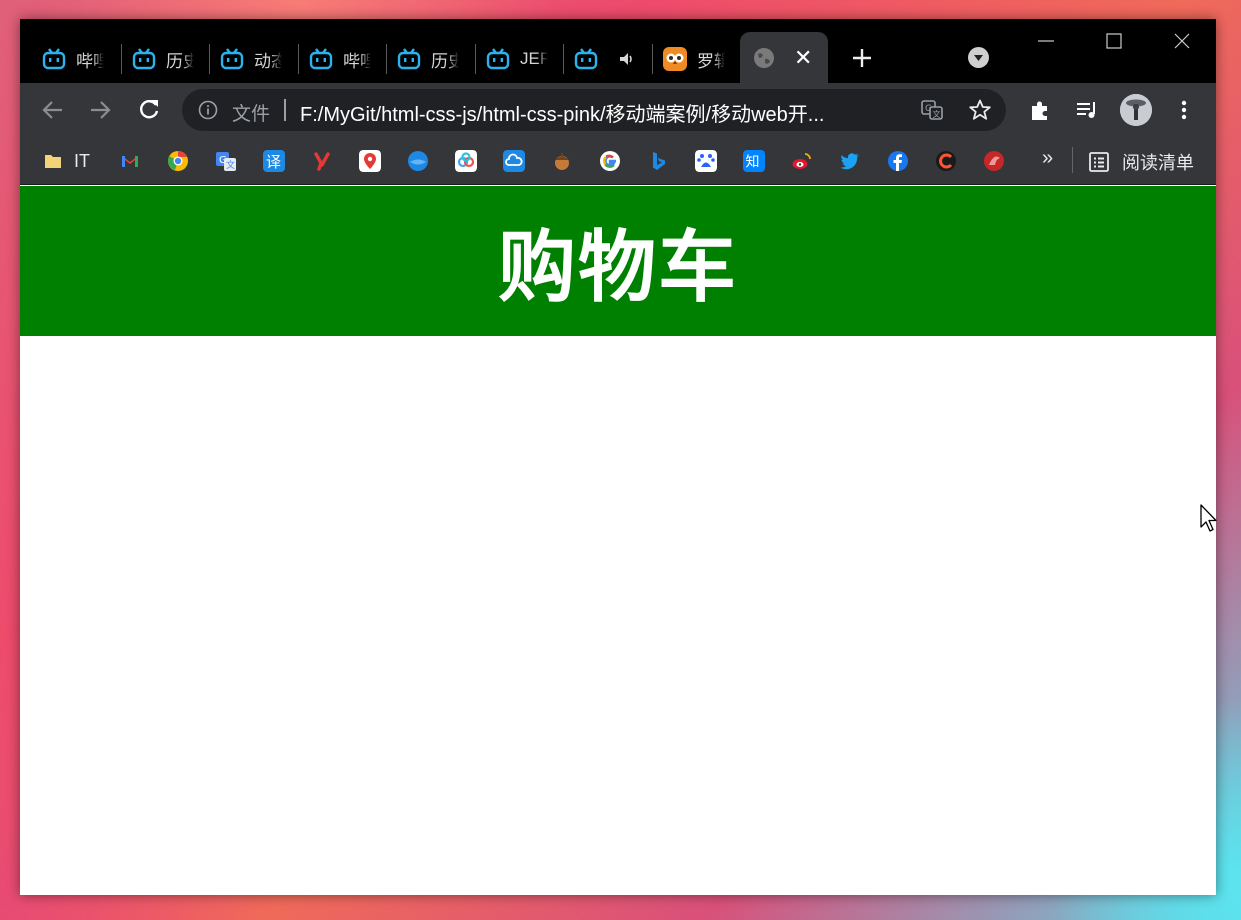 This screenshot has width=1241, height=920. What do you see at coordinates (980, 110) in the screenshot?
I see `star-icon` at bounding box center [980, 110].